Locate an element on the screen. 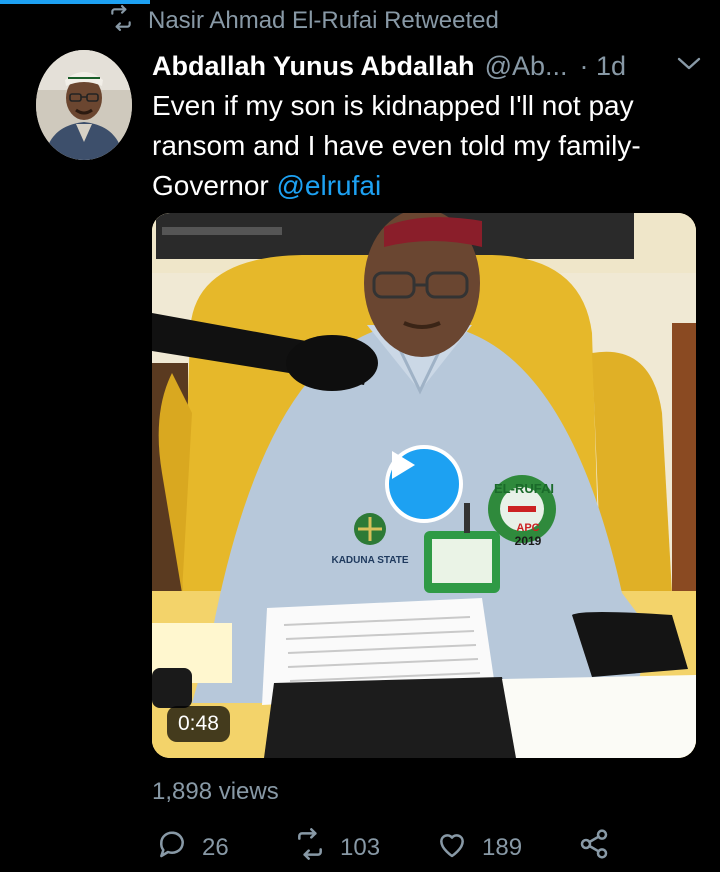  active-tab-indicator is located at coordinates (75, 2).